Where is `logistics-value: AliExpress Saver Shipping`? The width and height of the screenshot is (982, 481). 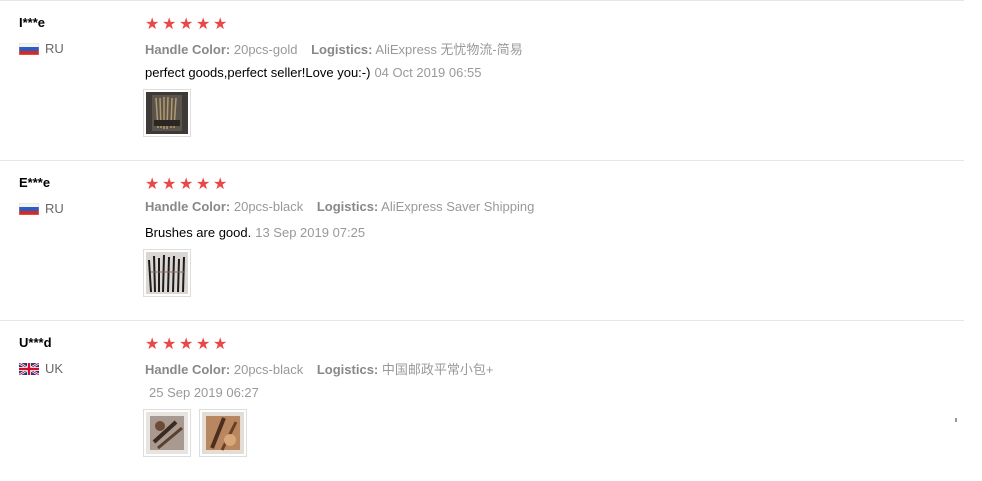 logistics-value: AliExpress Saver Shipping is located at coordinates (458, 206).